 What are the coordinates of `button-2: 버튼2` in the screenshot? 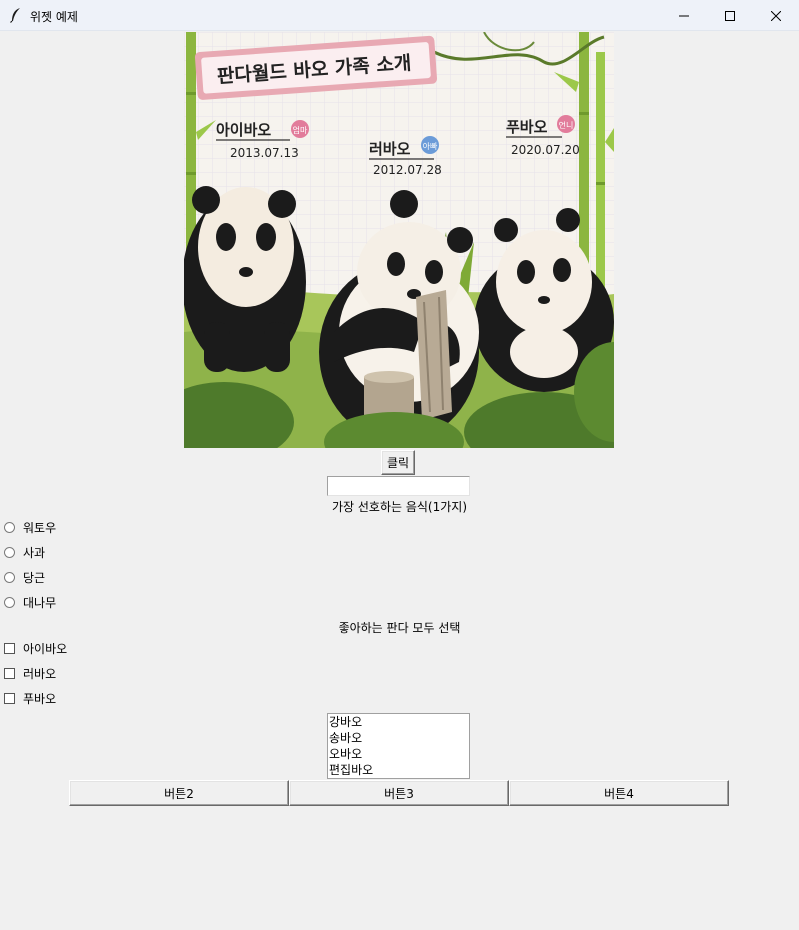 It's located at (179, 793).